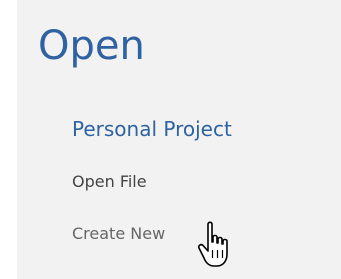 This screenshot has height=279, width=341. Describe the element at coordinates (109, 182) in the screenshot. I see `menu-item-open-file: Open File` at that location.